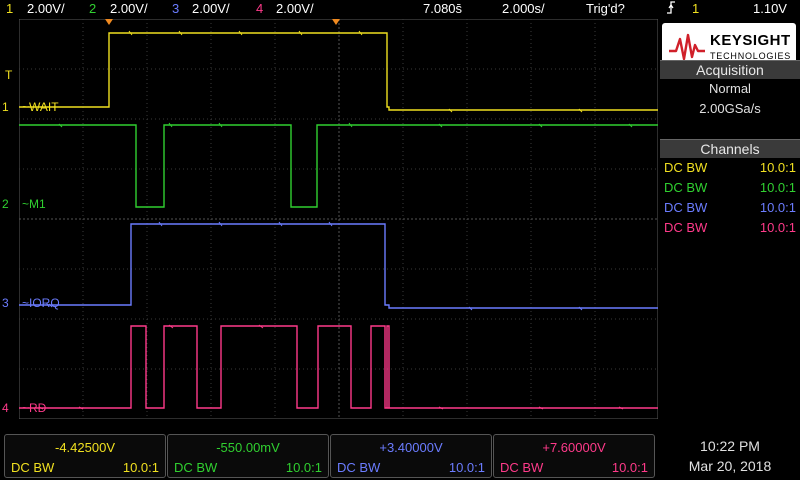  I want to click on sample-rate: 2.00GSa/s, so click(730, 108).